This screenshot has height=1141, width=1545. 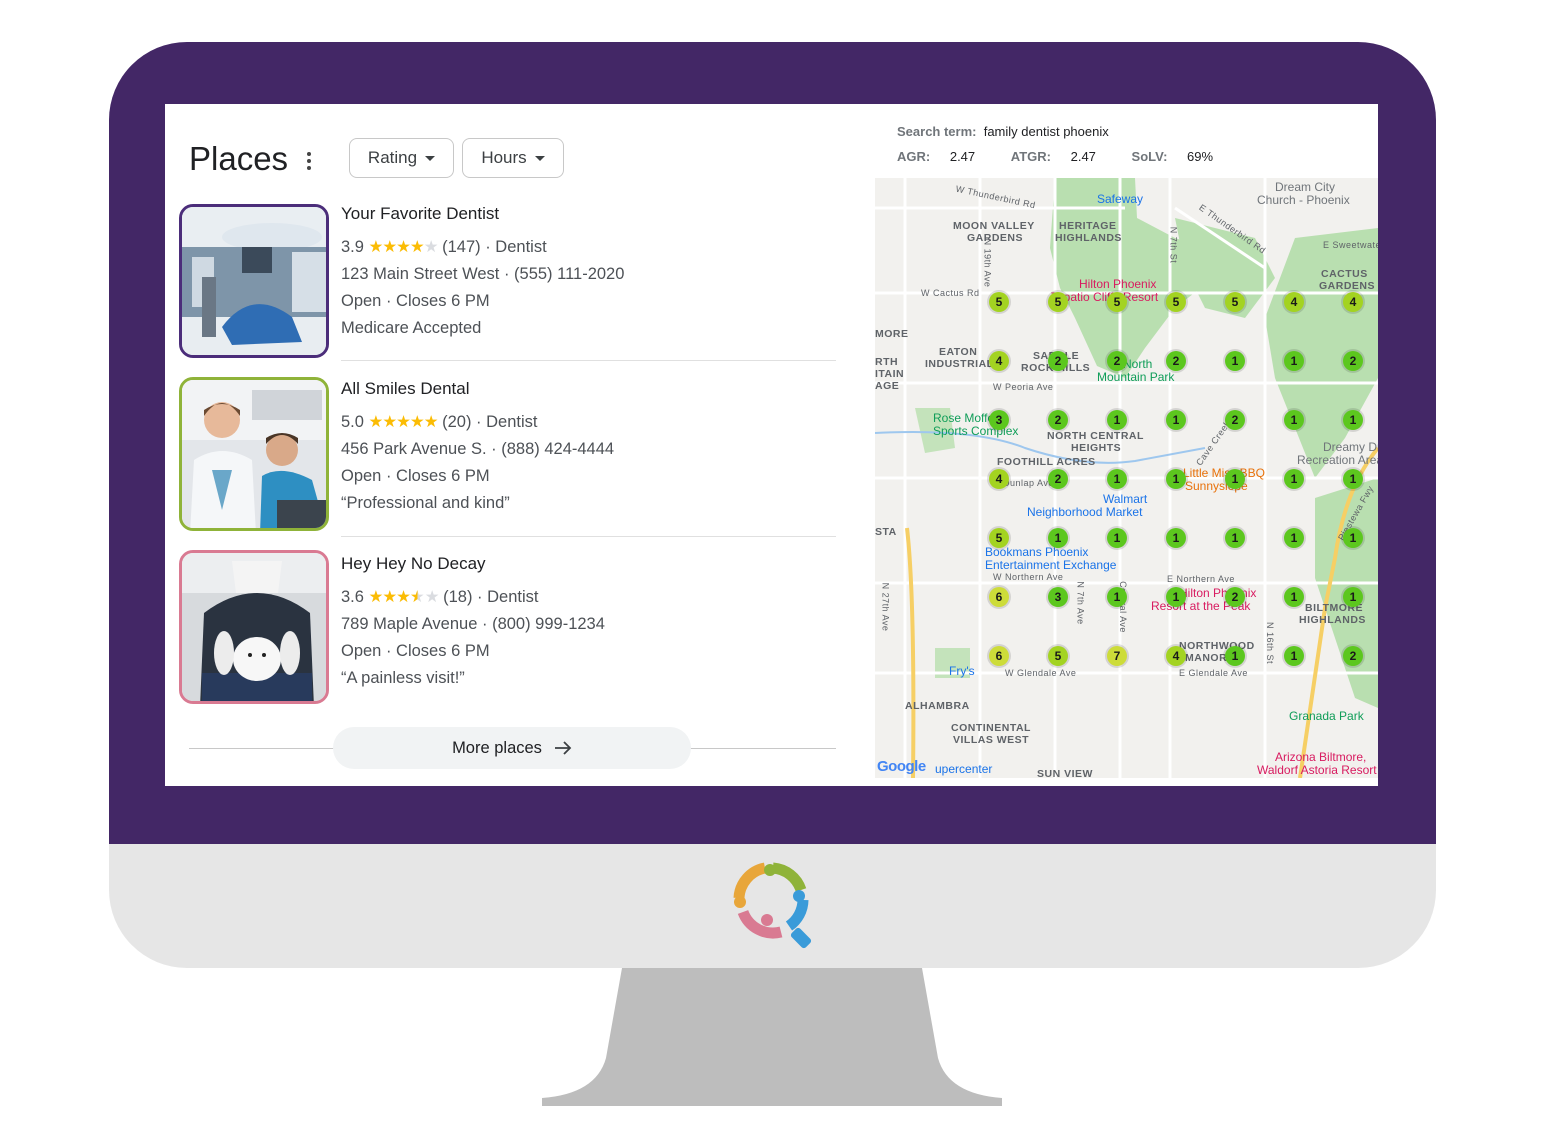 I want to click on poi-label: upercenter, so click(x=963, y=769).